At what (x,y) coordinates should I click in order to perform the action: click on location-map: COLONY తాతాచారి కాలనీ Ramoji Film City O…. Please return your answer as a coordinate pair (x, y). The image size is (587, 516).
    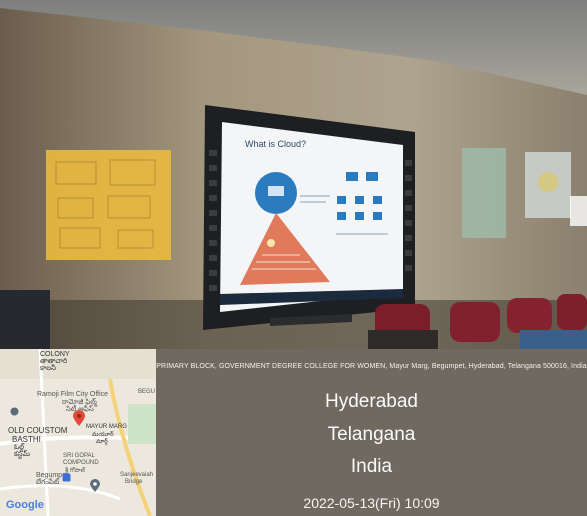
    Looking at the image, I should click on (78, 432).